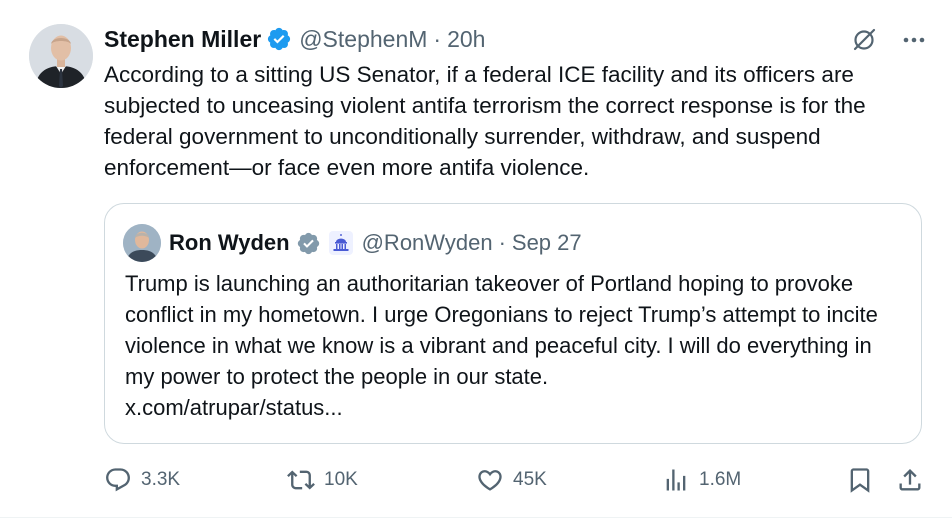 This screenshot has width=952, height=518. Describe the element at coordinates (914, 40) in the screenshot. I see `more-dots-icon` at that location.